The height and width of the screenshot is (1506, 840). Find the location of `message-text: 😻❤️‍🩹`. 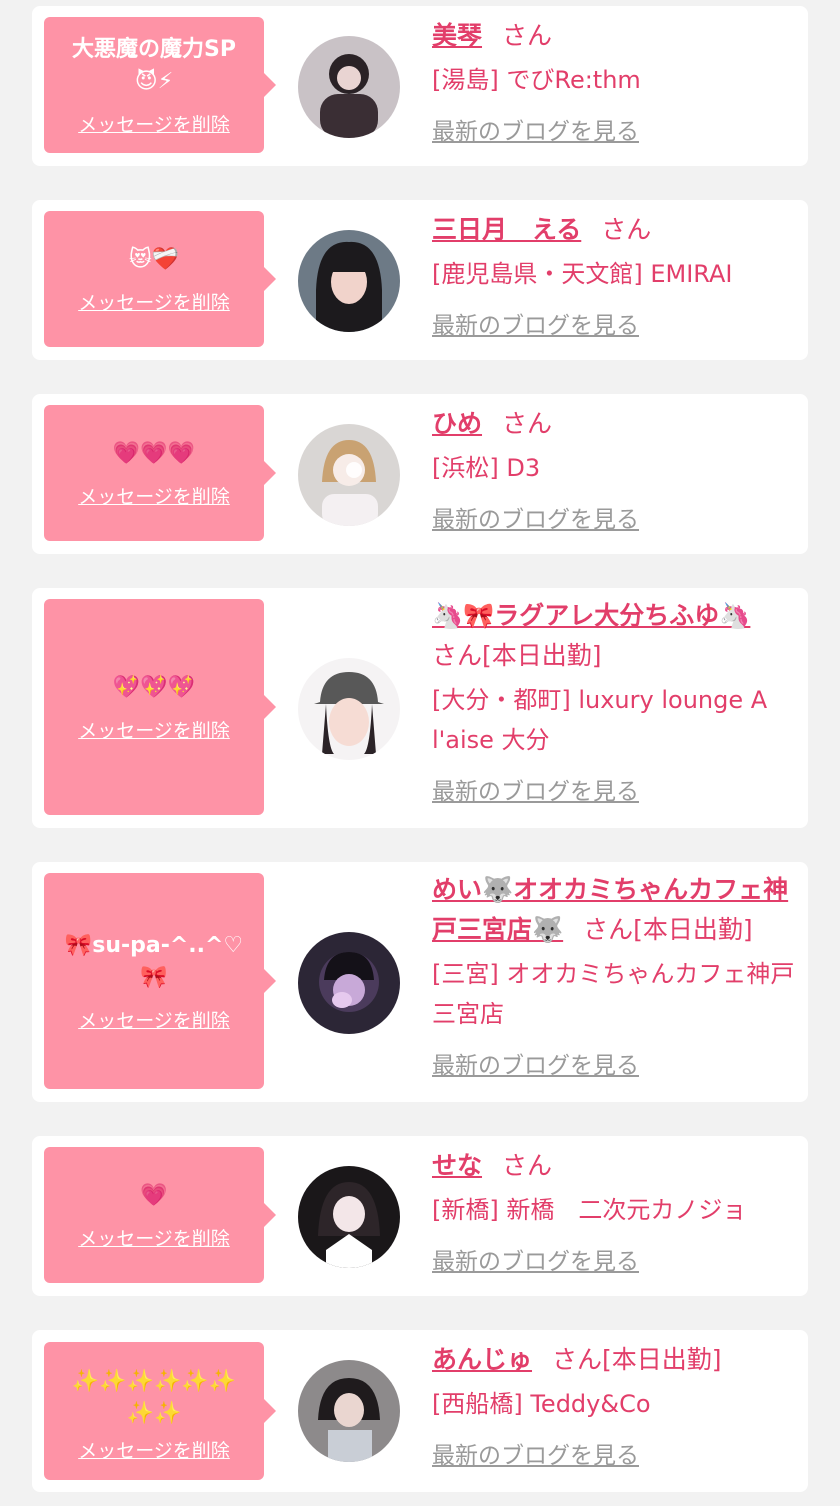

message-text: 😻❤️‍🩹 is located at coordinates (154, 259).